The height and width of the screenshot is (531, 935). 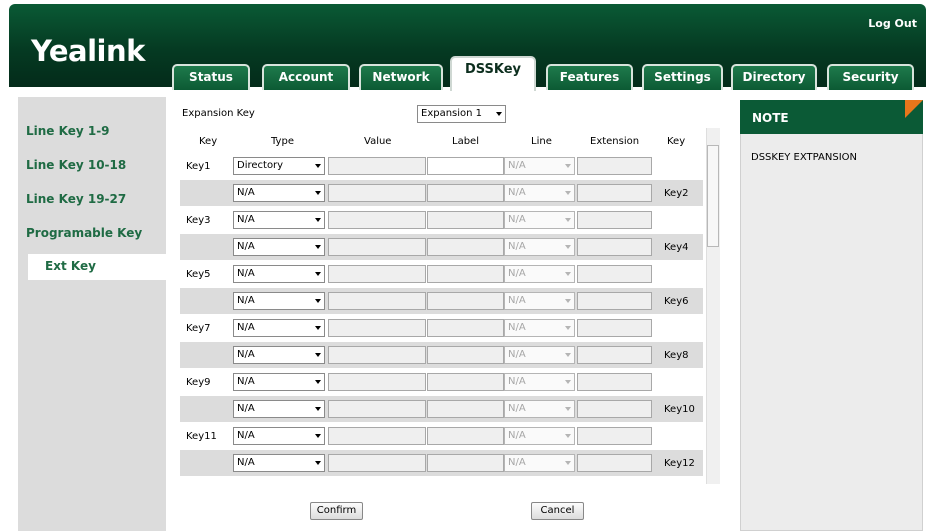 I want to click on column-header-line: Line, so click(x=541, y=141).